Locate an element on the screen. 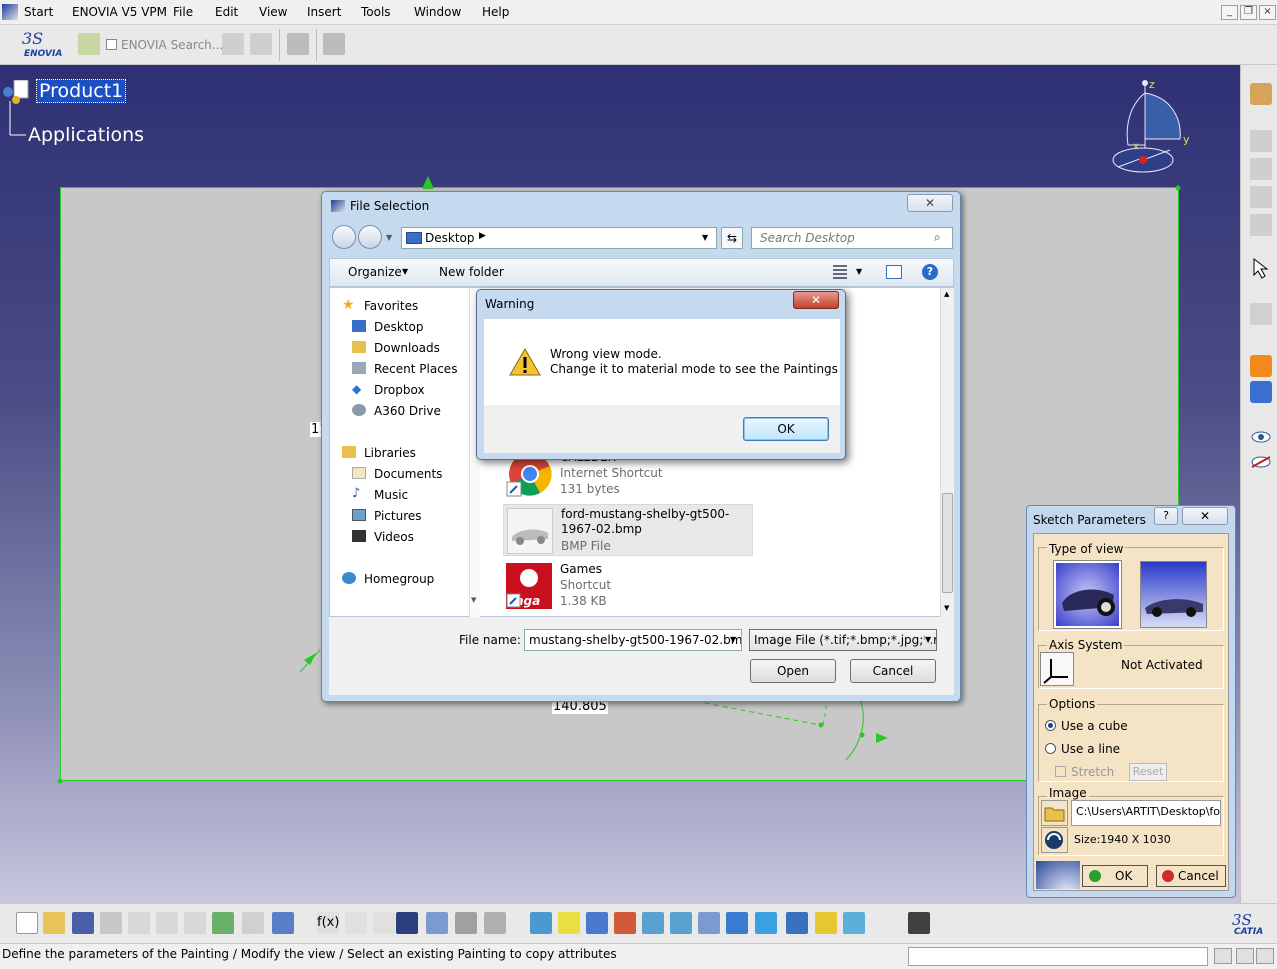  zoom-in-icon is located at coordinates (653, 923).